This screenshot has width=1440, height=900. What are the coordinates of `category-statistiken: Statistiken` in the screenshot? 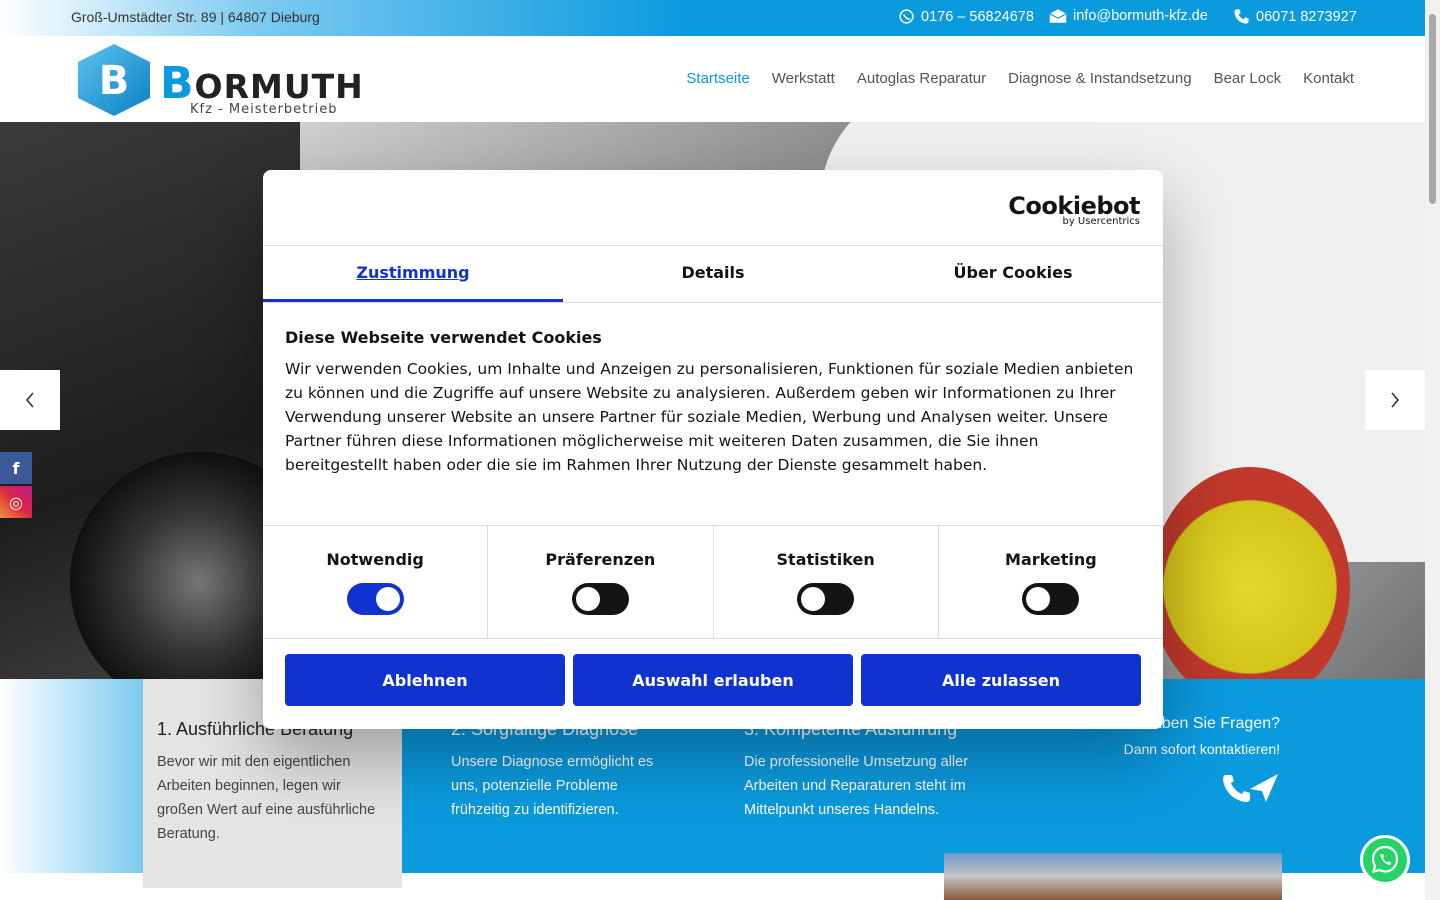 It's located at (826, 582).